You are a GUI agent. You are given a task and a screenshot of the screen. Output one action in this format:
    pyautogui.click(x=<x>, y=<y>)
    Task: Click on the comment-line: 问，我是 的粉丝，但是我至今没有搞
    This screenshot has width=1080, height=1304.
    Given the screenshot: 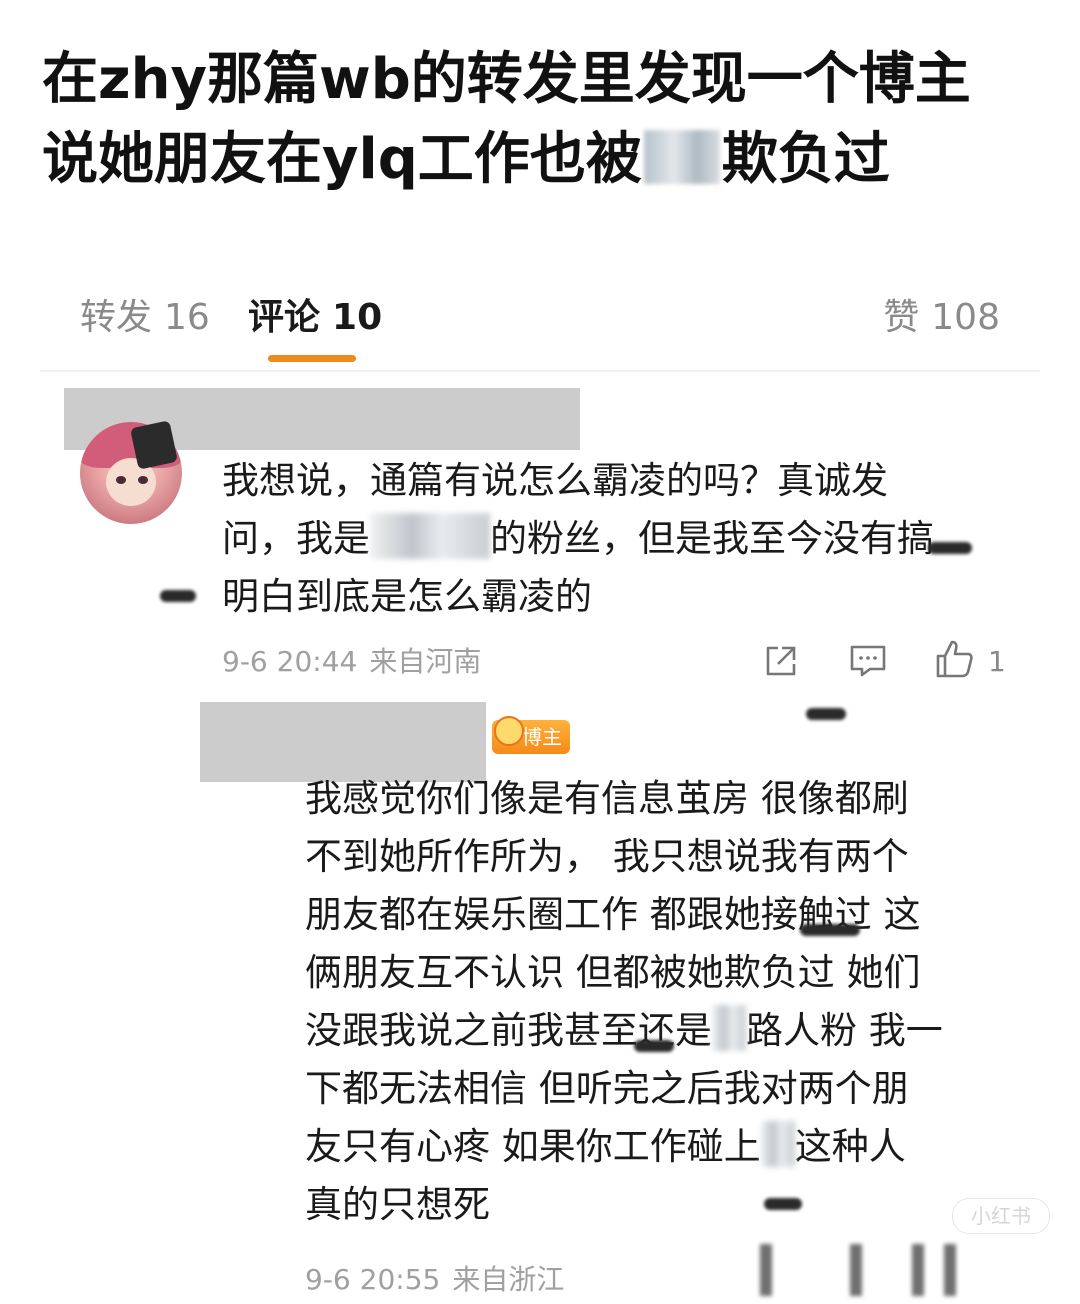 What is the action you would take?
    pyautogui.click(x=622, y=539)
    